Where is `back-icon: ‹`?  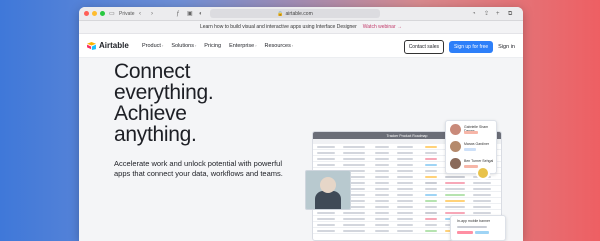 back-icon: ‹ is located at coordinates (140, 14).